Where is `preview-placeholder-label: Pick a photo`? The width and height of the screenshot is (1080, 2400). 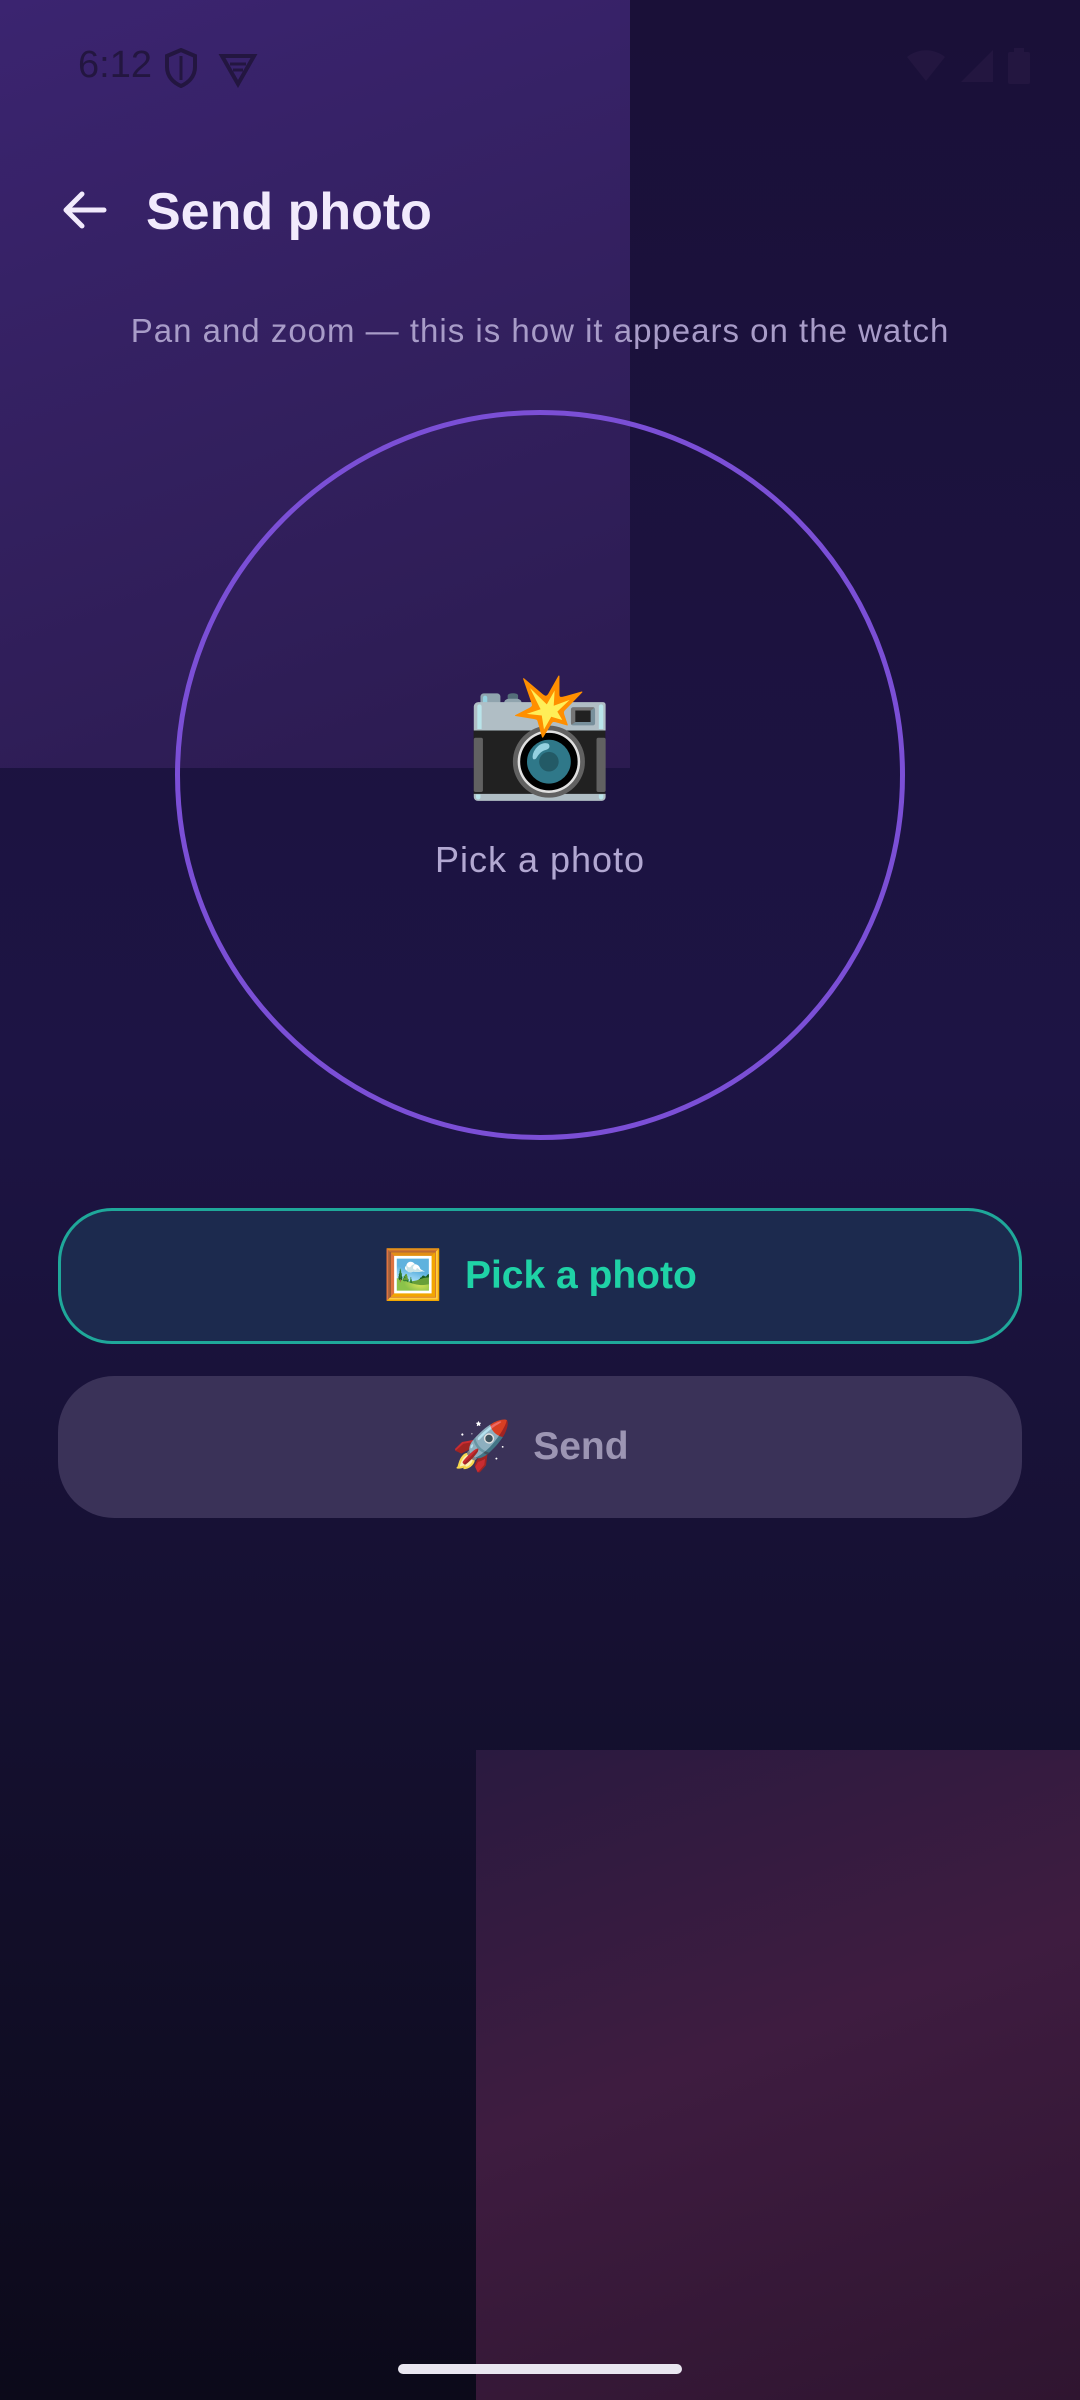
preview-placeholder-label: Pick a photo is located at coordinates (540, 859).